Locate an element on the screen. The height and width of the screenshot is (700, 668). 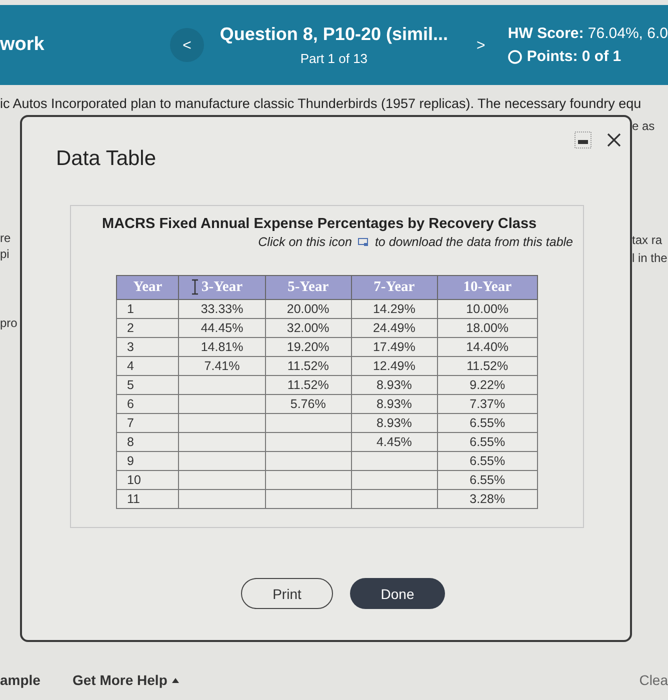
table-cell: 7 is located at coordinates (147, 423).